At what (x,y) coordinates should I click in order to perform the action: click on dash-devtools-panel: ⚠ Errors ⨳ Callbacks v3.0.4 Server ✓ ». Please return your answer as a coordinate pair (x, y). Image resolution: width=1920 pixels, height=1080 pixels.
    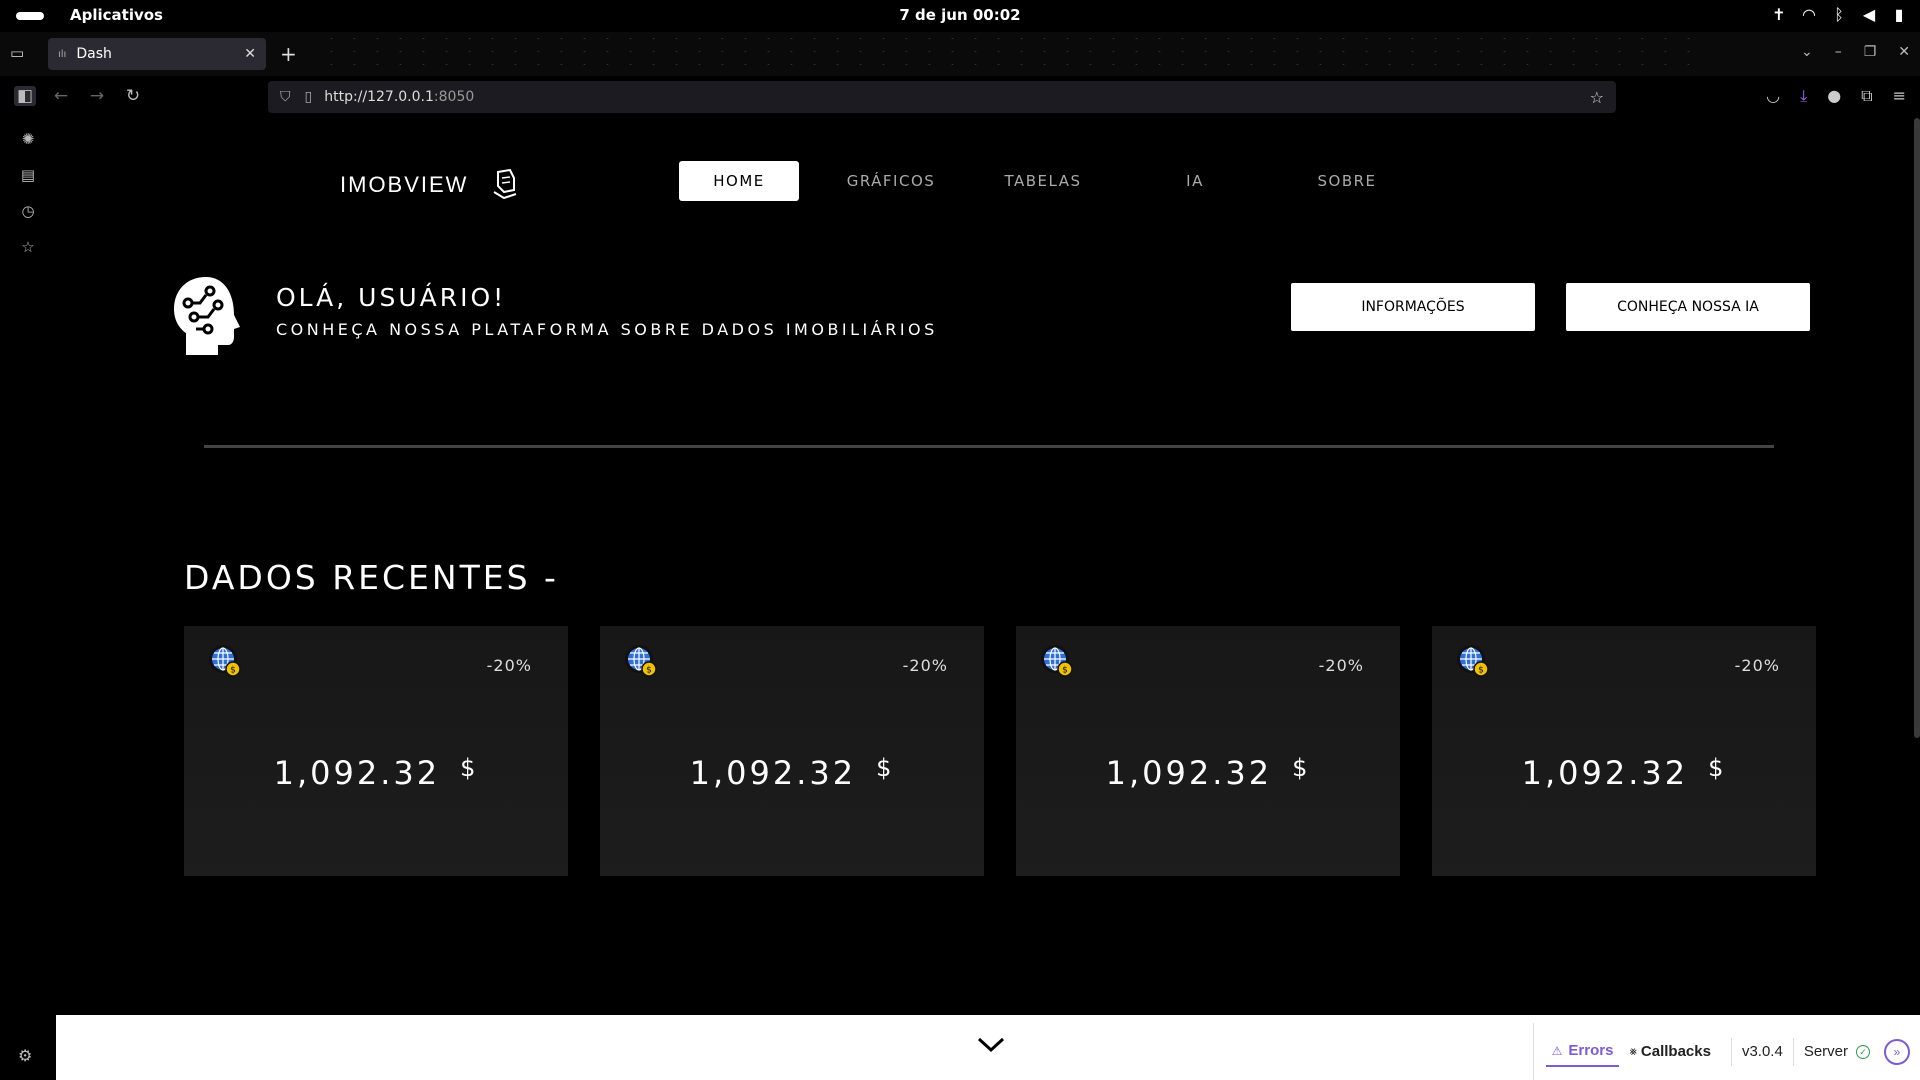
    Looking at the image, I should click on (1726, 1051).